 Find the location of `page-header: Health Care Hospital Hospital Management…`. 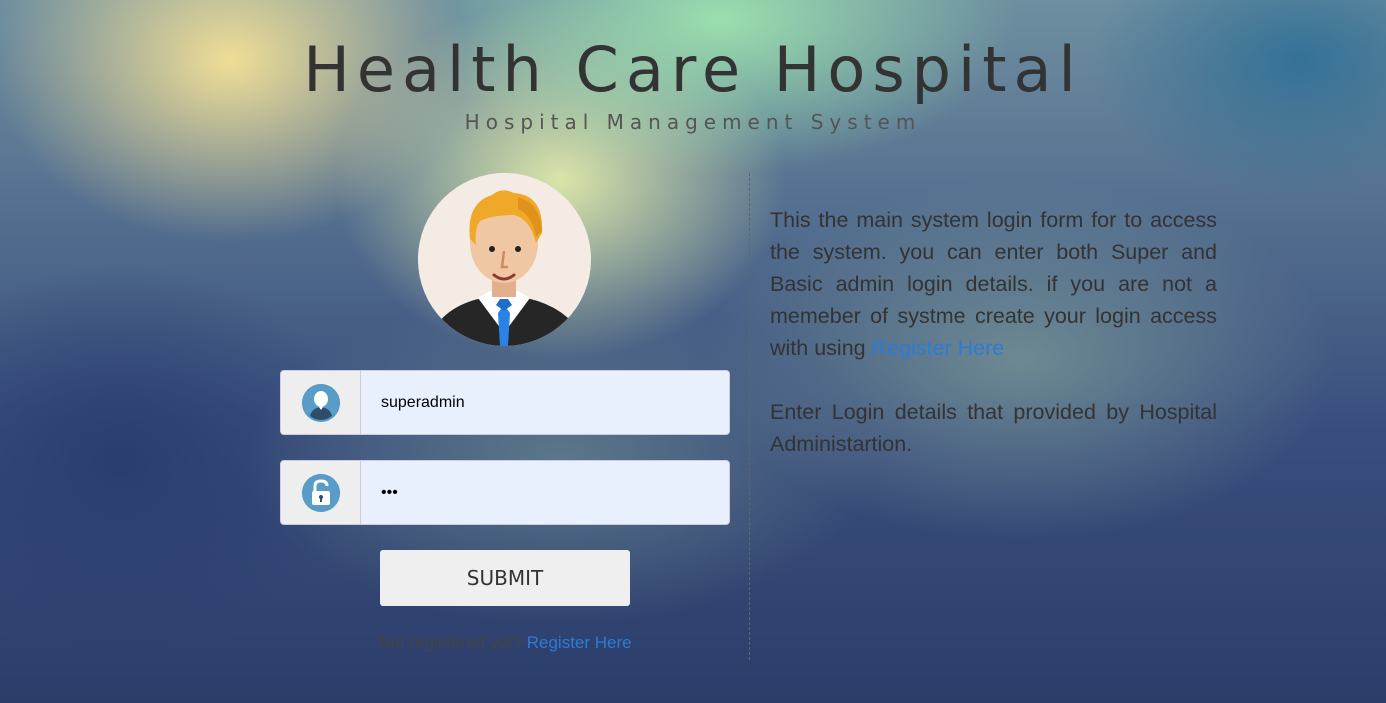

page-header: Health Care Hospital Hospital Management… is located at coordinates (693, 82).